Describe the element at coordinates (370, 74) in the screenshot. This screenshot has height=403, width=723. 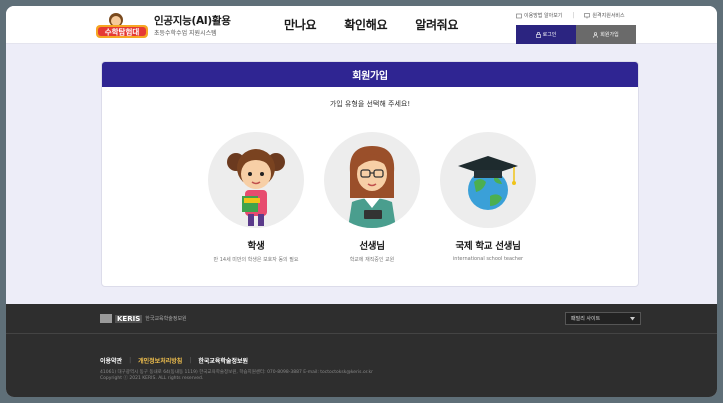
I see `signup-title: 회원가입` at that location.